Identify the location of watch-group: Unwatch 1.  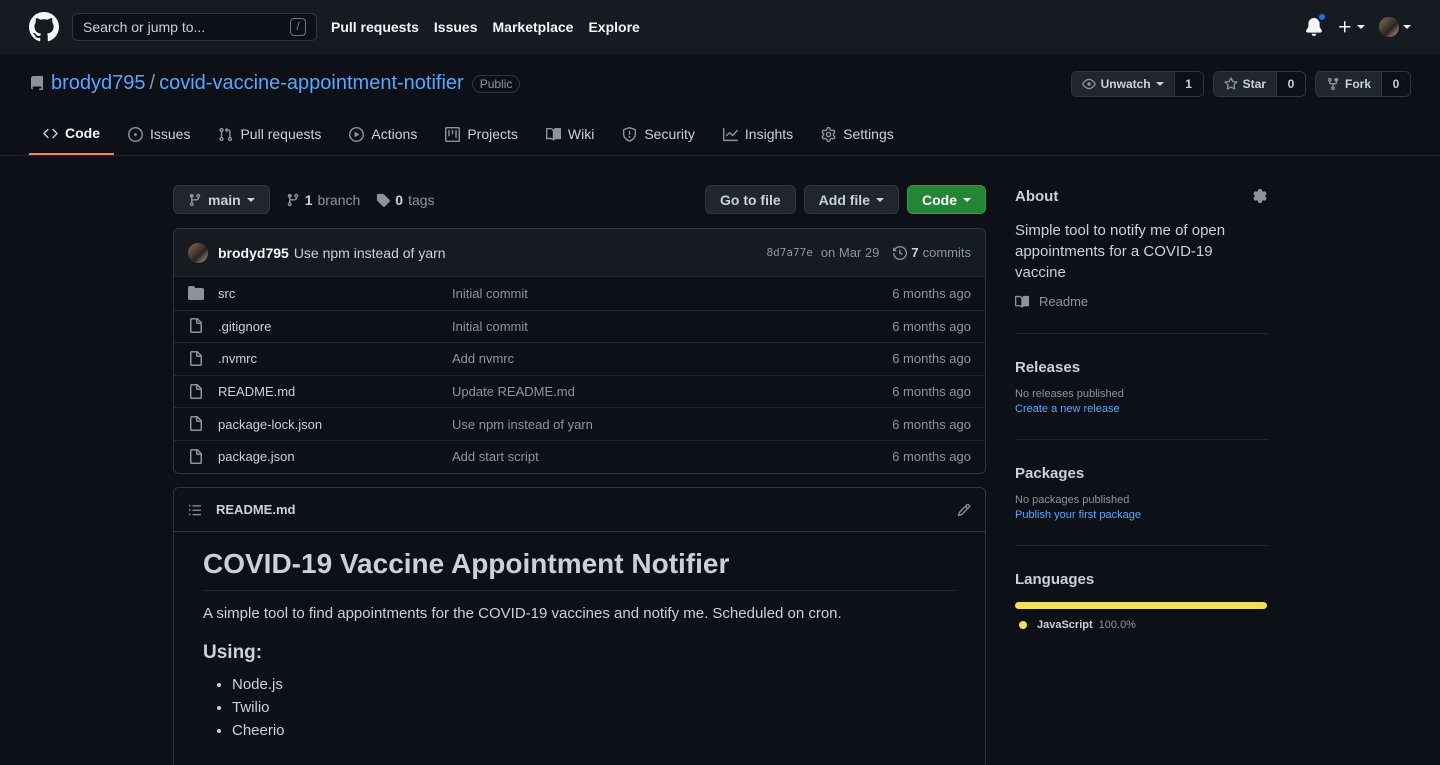
(1137, 84).